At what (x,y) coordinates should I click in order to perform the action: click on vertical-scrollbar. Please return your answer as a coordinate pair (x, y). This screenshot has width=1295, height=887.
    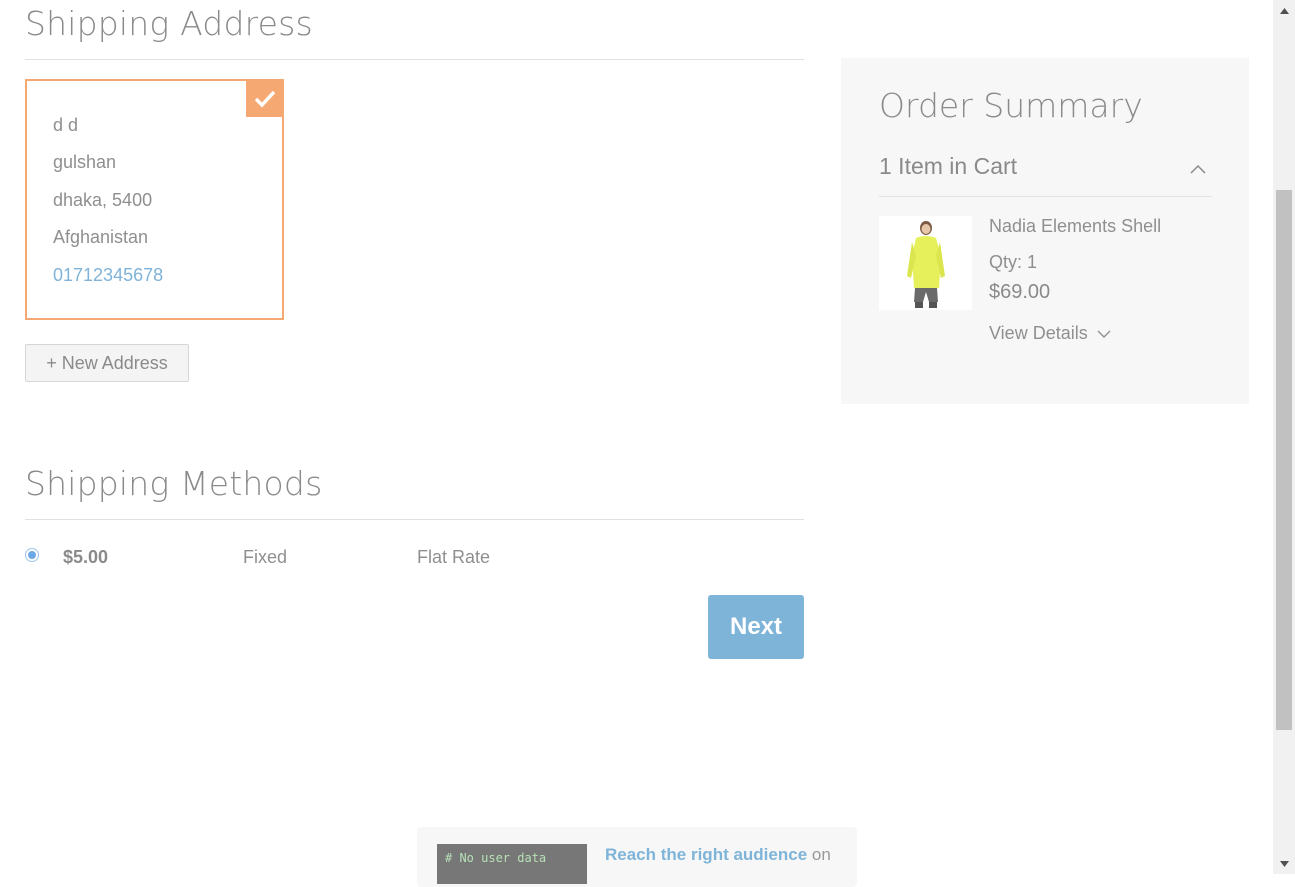
    Looking at the image, I should click on (1284, 437).